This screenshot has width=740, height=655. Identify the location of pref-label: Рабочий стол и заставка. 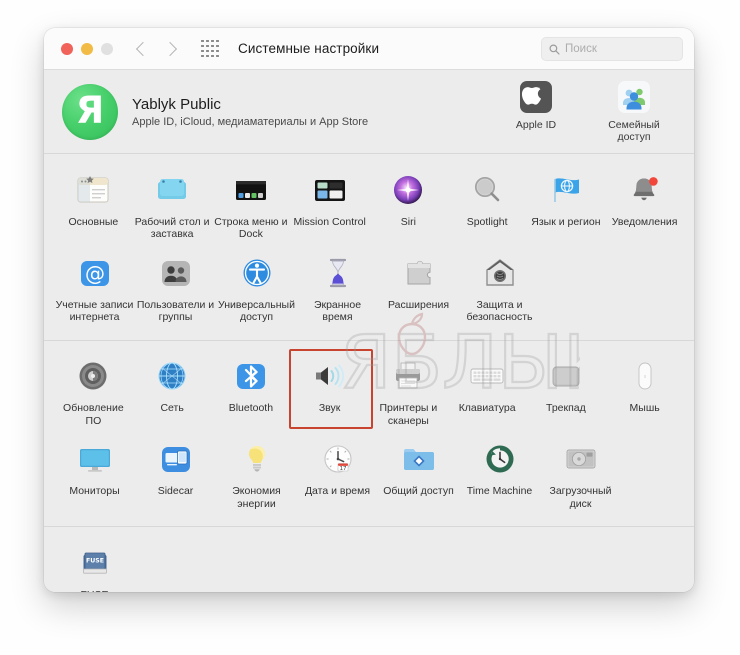
(172, 228).